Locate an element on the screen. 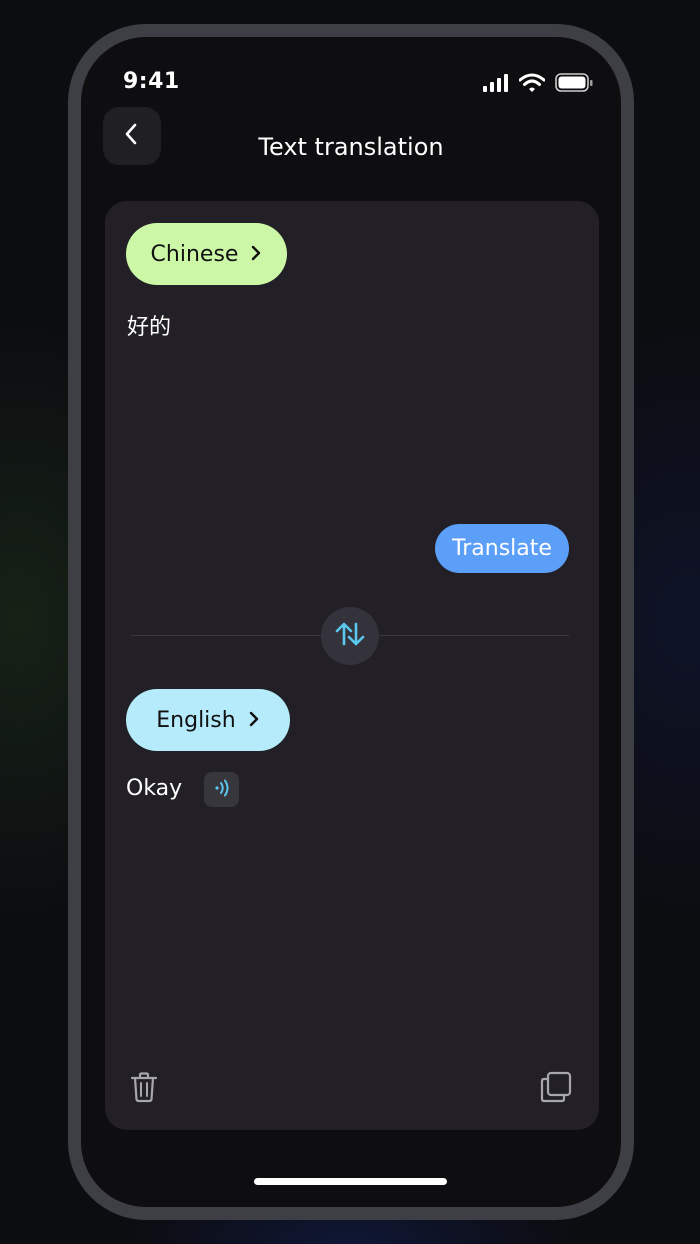 The width and height of the screenshot is (700, 1244). target-language-selector: English is located at coordinates (208, 720).